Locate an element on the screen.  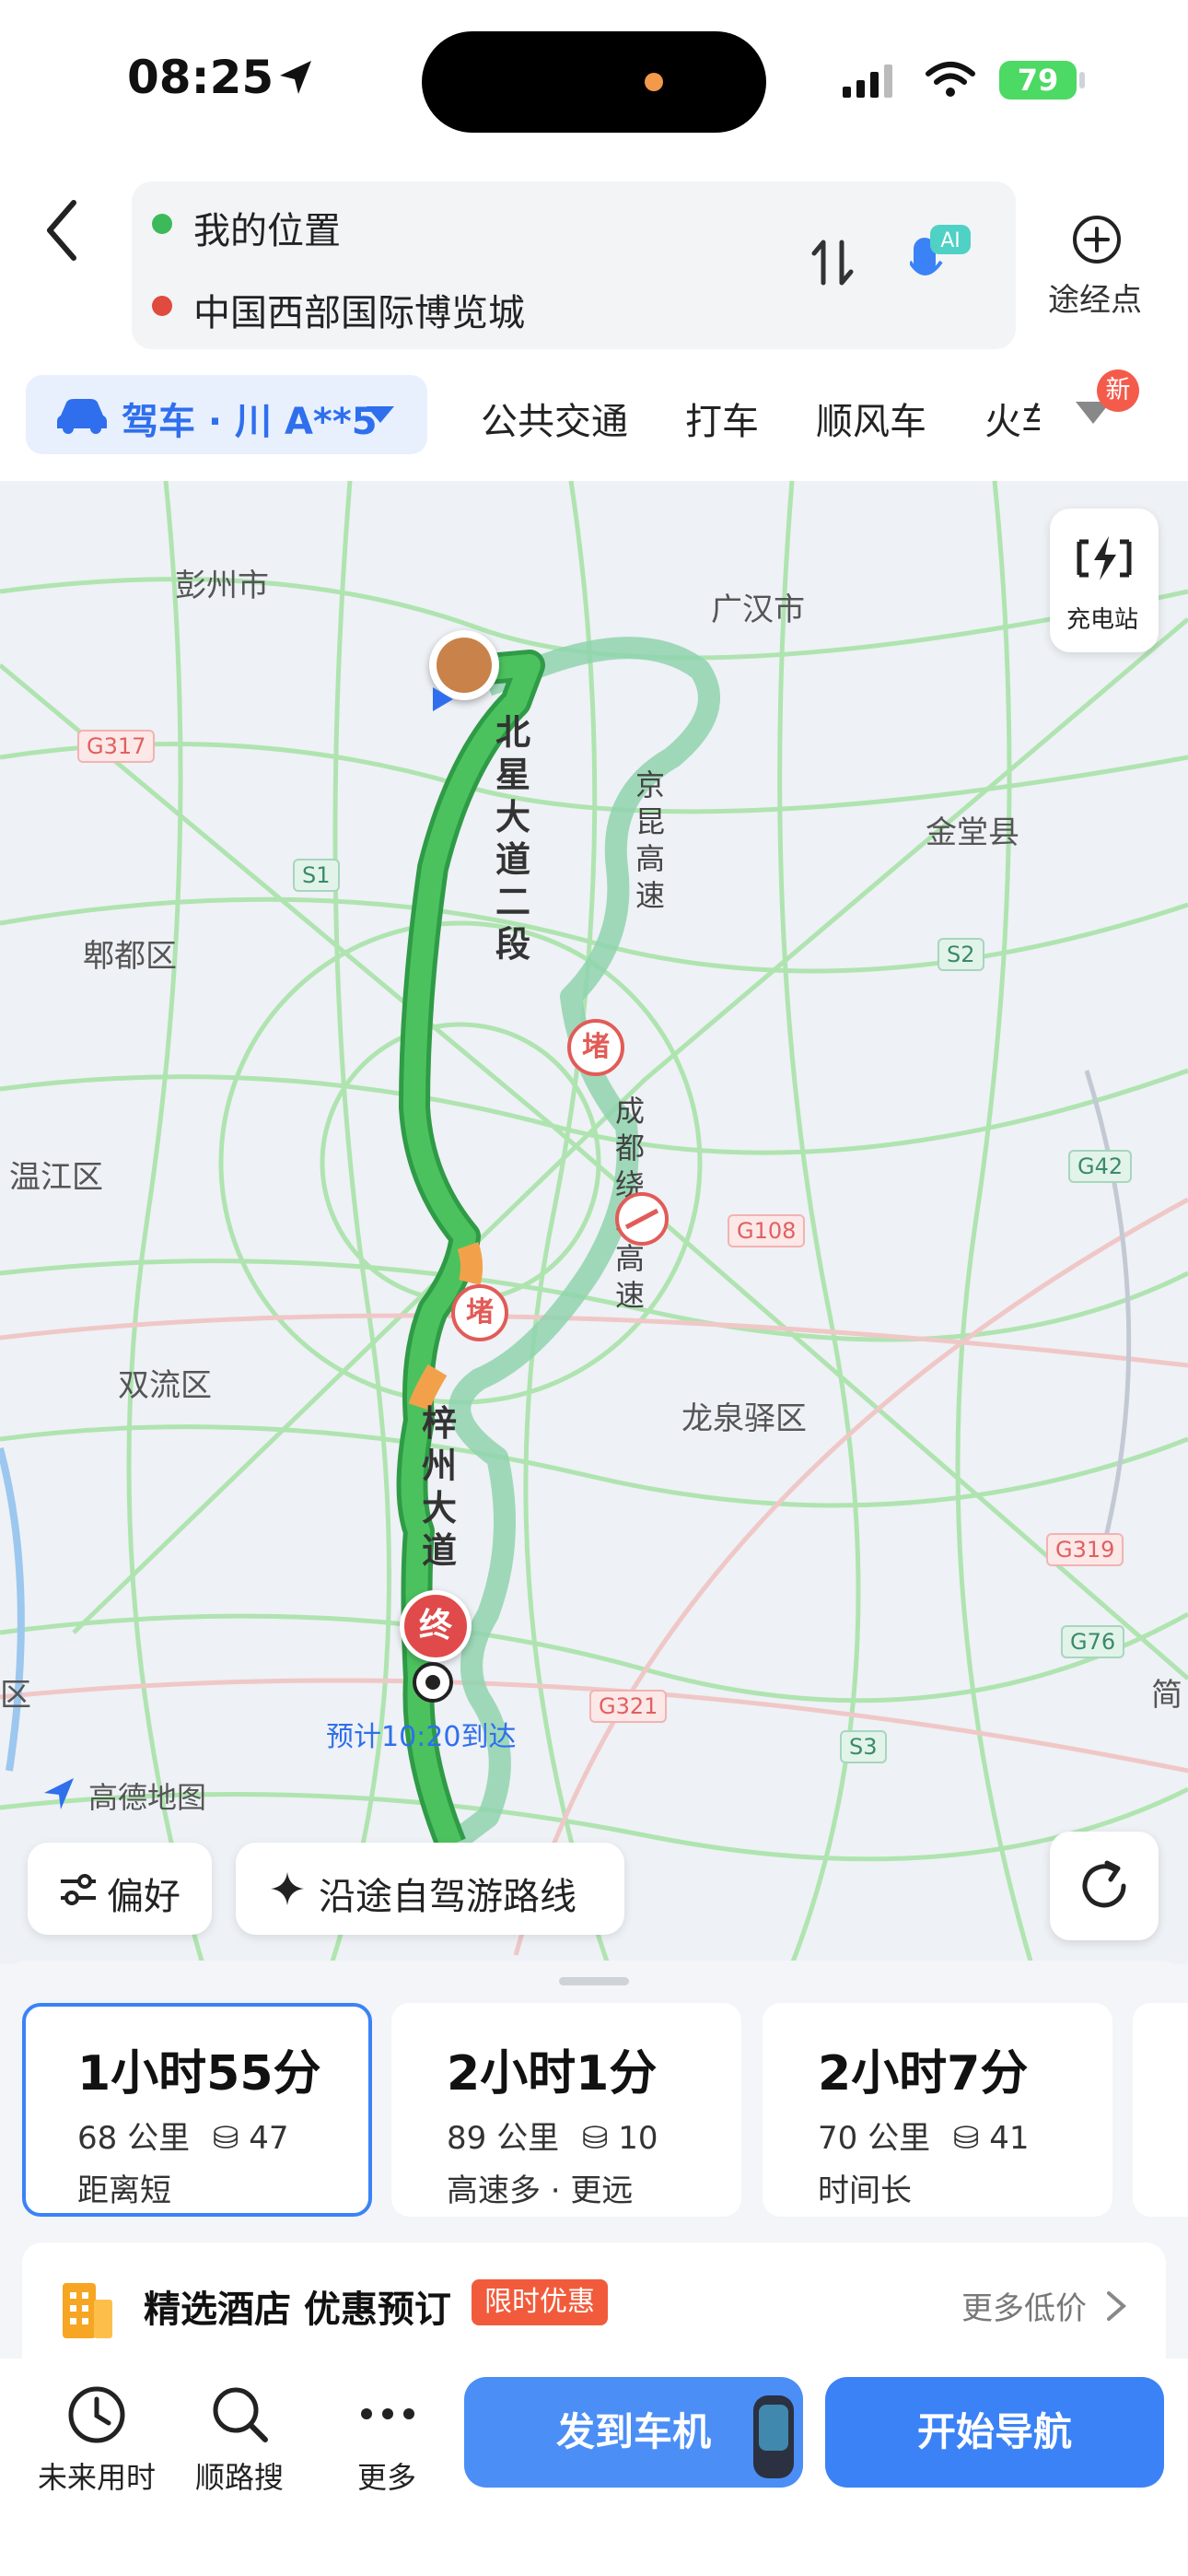
no-entry-icon is located at coordinates (642, 1219).